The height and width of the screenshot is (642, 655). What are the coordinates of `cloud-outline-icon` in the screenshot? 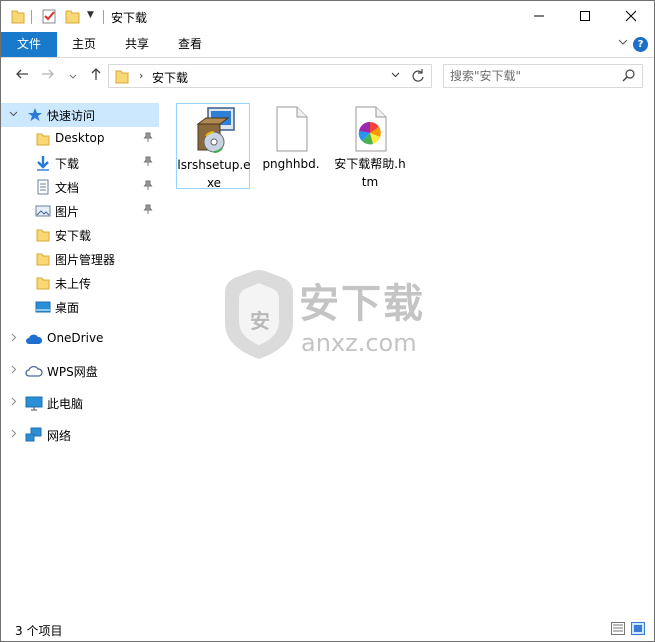 It's located at (34, 371).